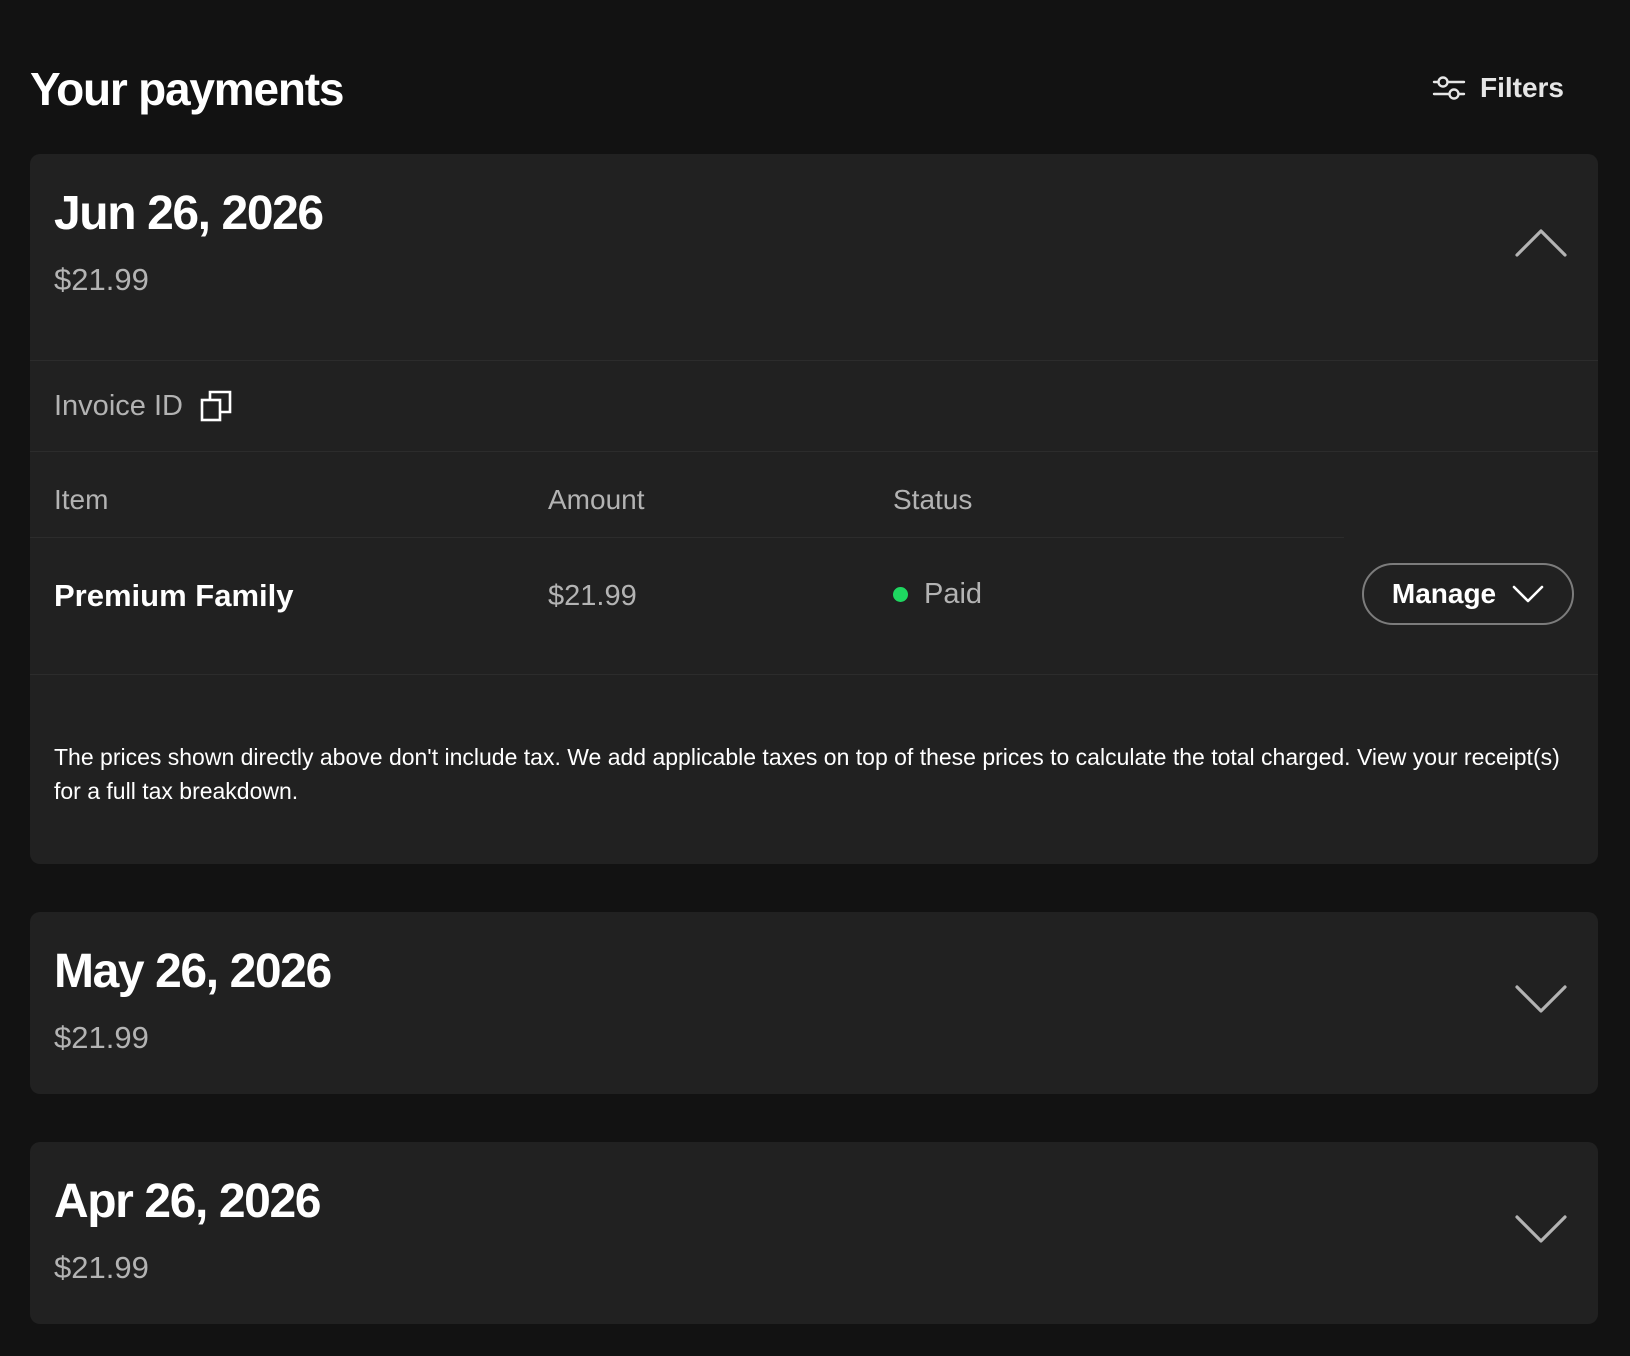 The height and width of the screenshot is (1356, 1630). Describe the element at coordinates (814, 257) in the screenshot. I see `payment-card-header: Jun 26, 2026 $21.99` at that location.